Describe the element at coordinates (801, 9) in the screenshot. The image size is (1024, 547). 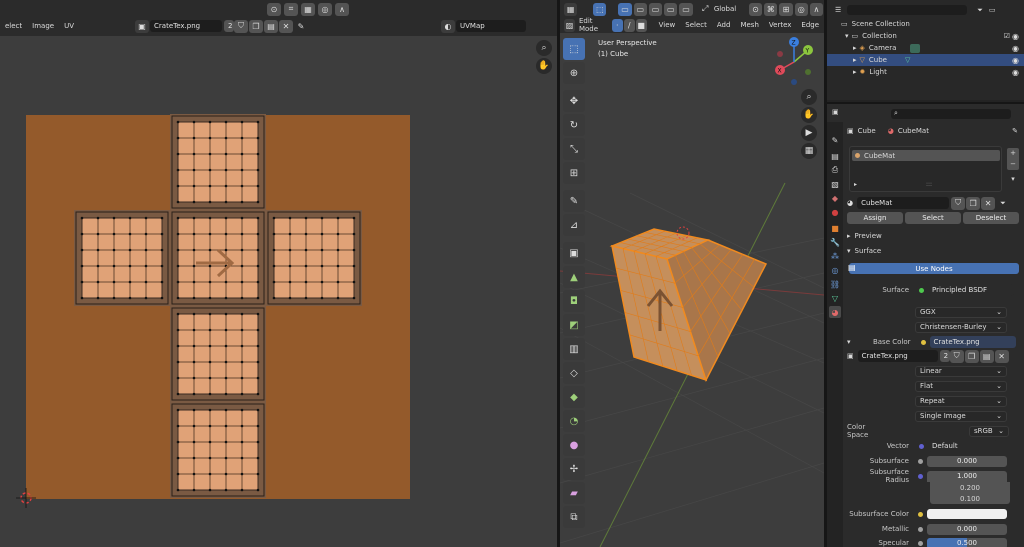
I see `proportional-edit-icon: ◎` at that location.